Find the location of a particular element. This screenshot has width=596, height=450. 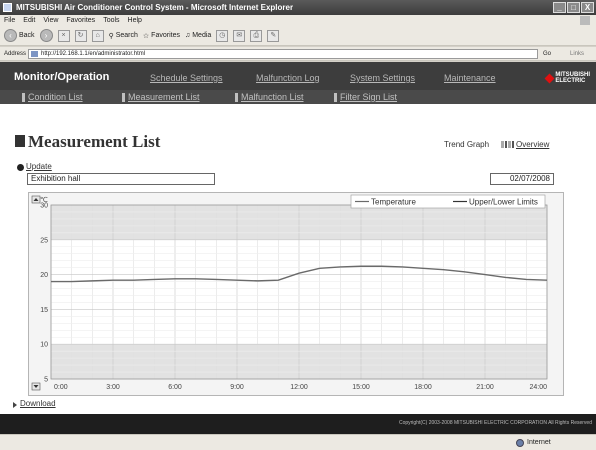

mitsubishi-diamond-icon is located at coordinates (549, 78).